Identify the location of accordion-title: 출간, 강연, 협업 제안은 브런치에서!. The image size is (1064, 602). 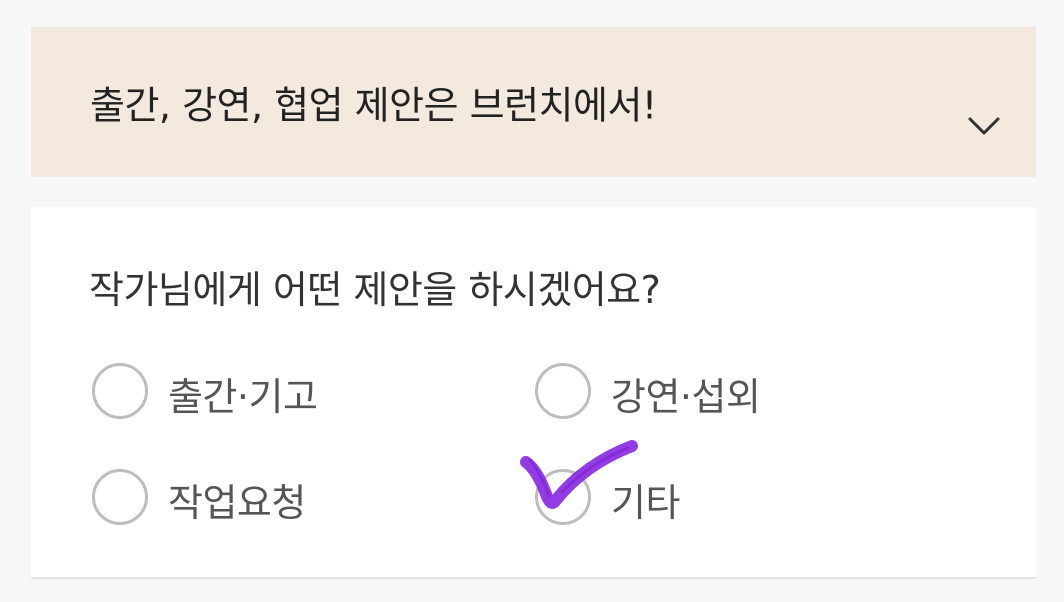
(373, 105).